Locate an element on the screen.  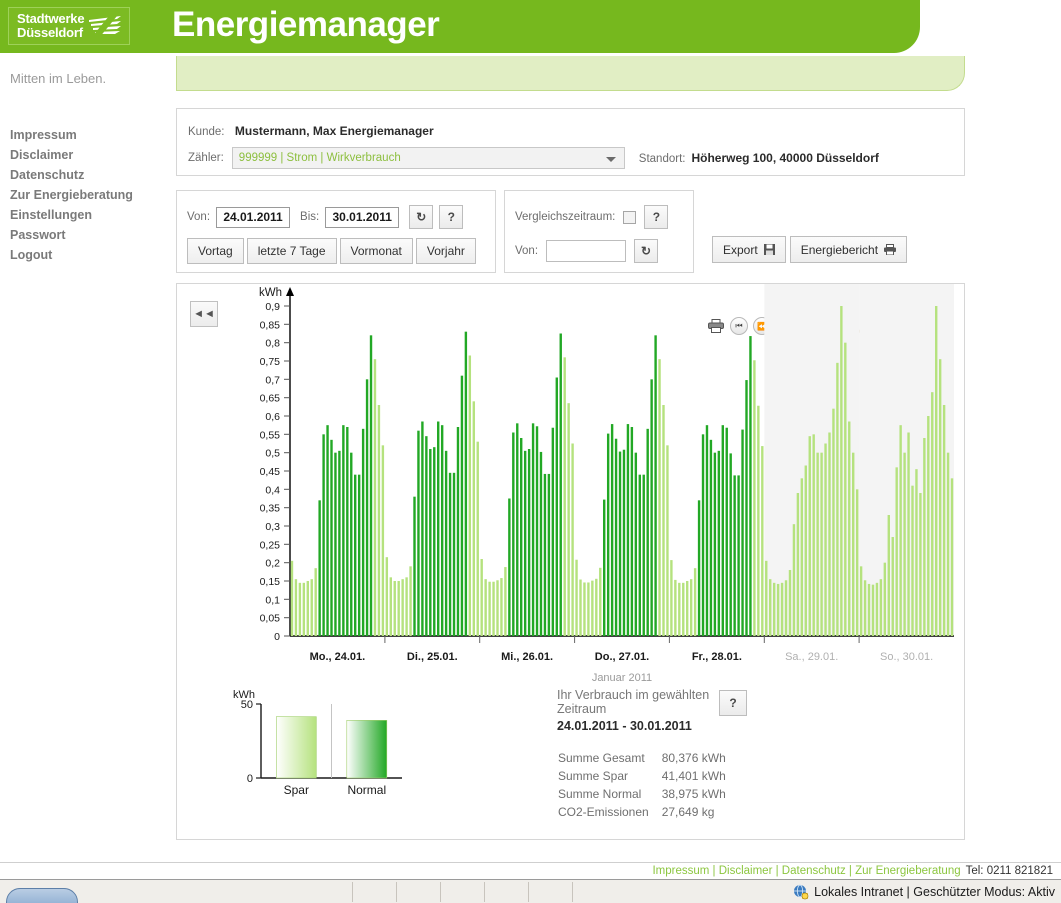
footer-link-energieberatung: Zur Energieberatung is located at coordinates (907, 871).